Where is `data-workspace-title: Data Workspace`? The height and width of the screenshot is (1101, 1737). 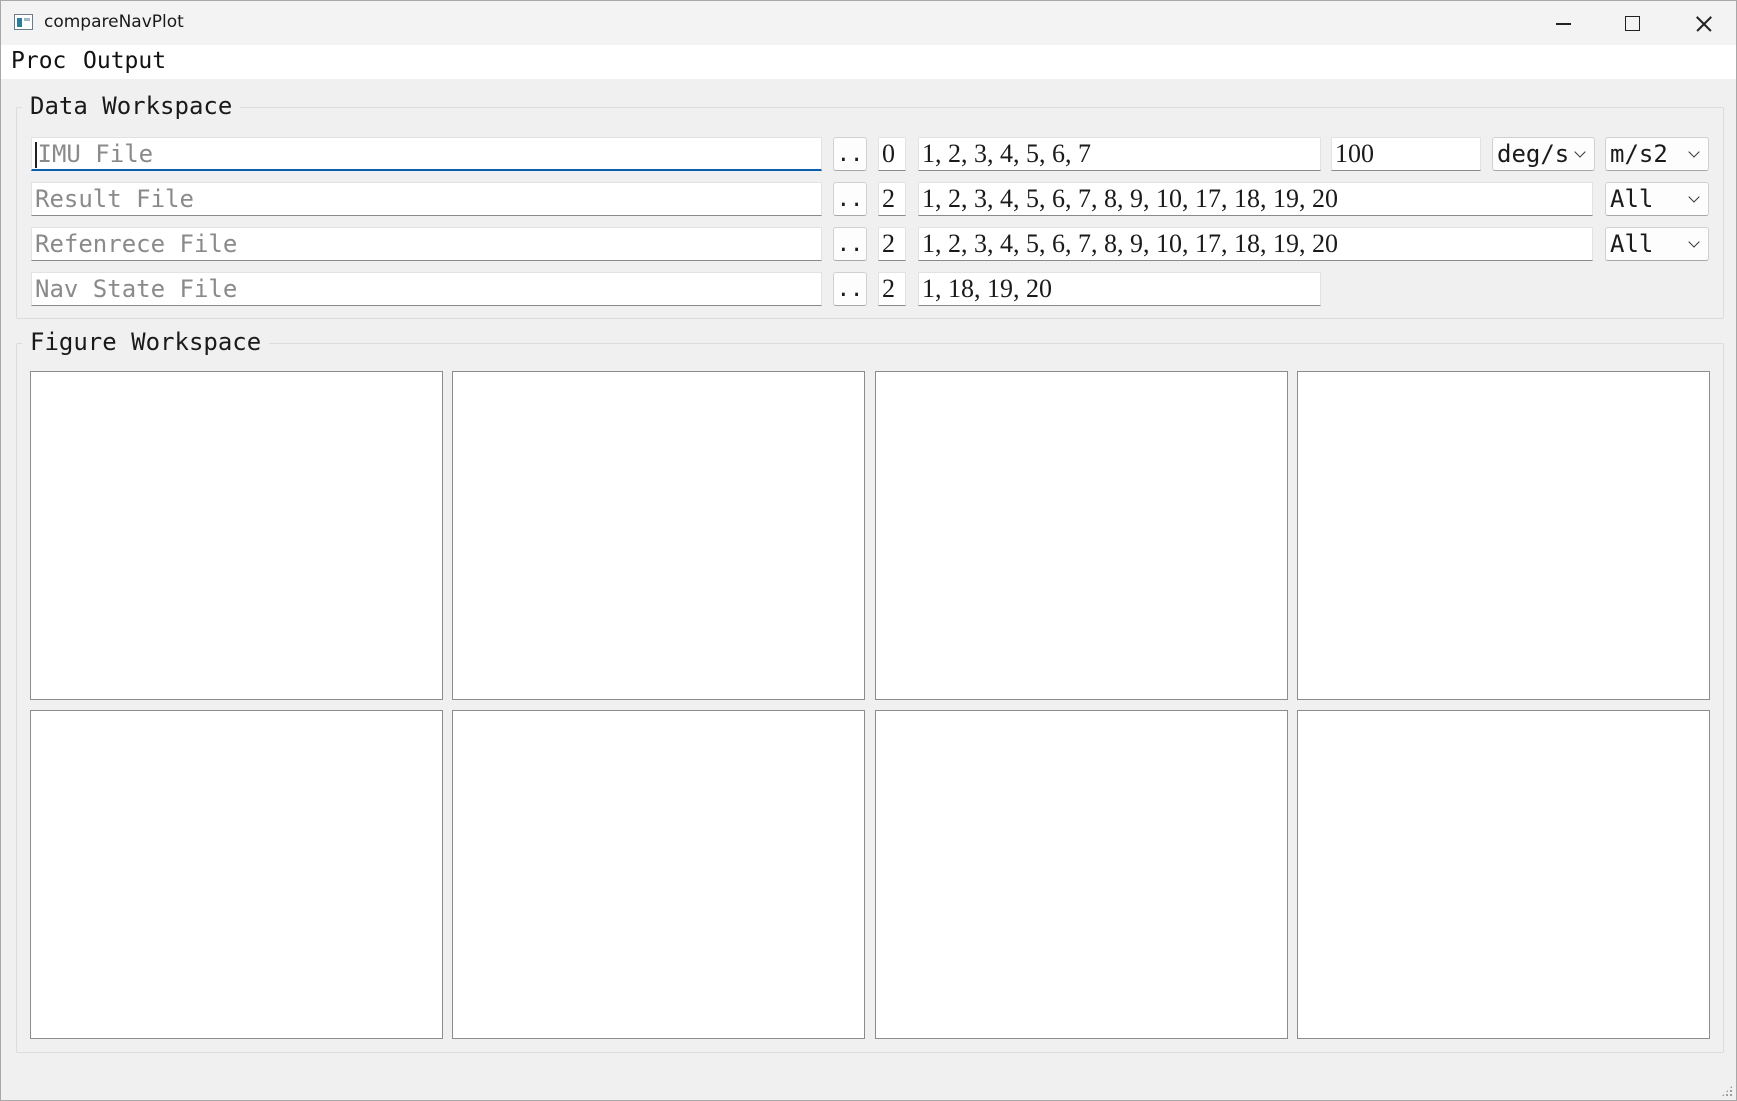
data-workspace-title: Data Workspace is located at coordinates (131, 106).